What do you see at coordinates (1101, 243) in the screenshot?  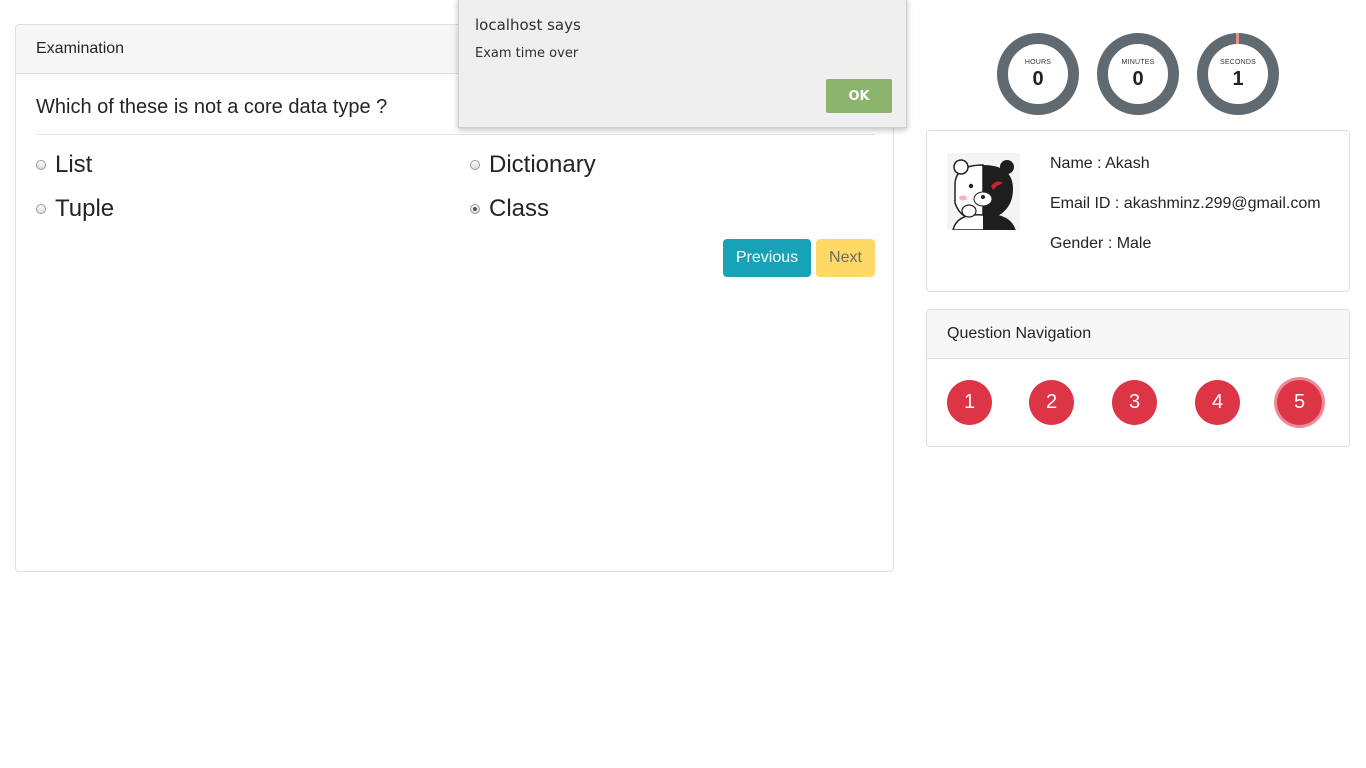 I see `profile-gender: Gender : Male` at bounding box center [1101, 243].